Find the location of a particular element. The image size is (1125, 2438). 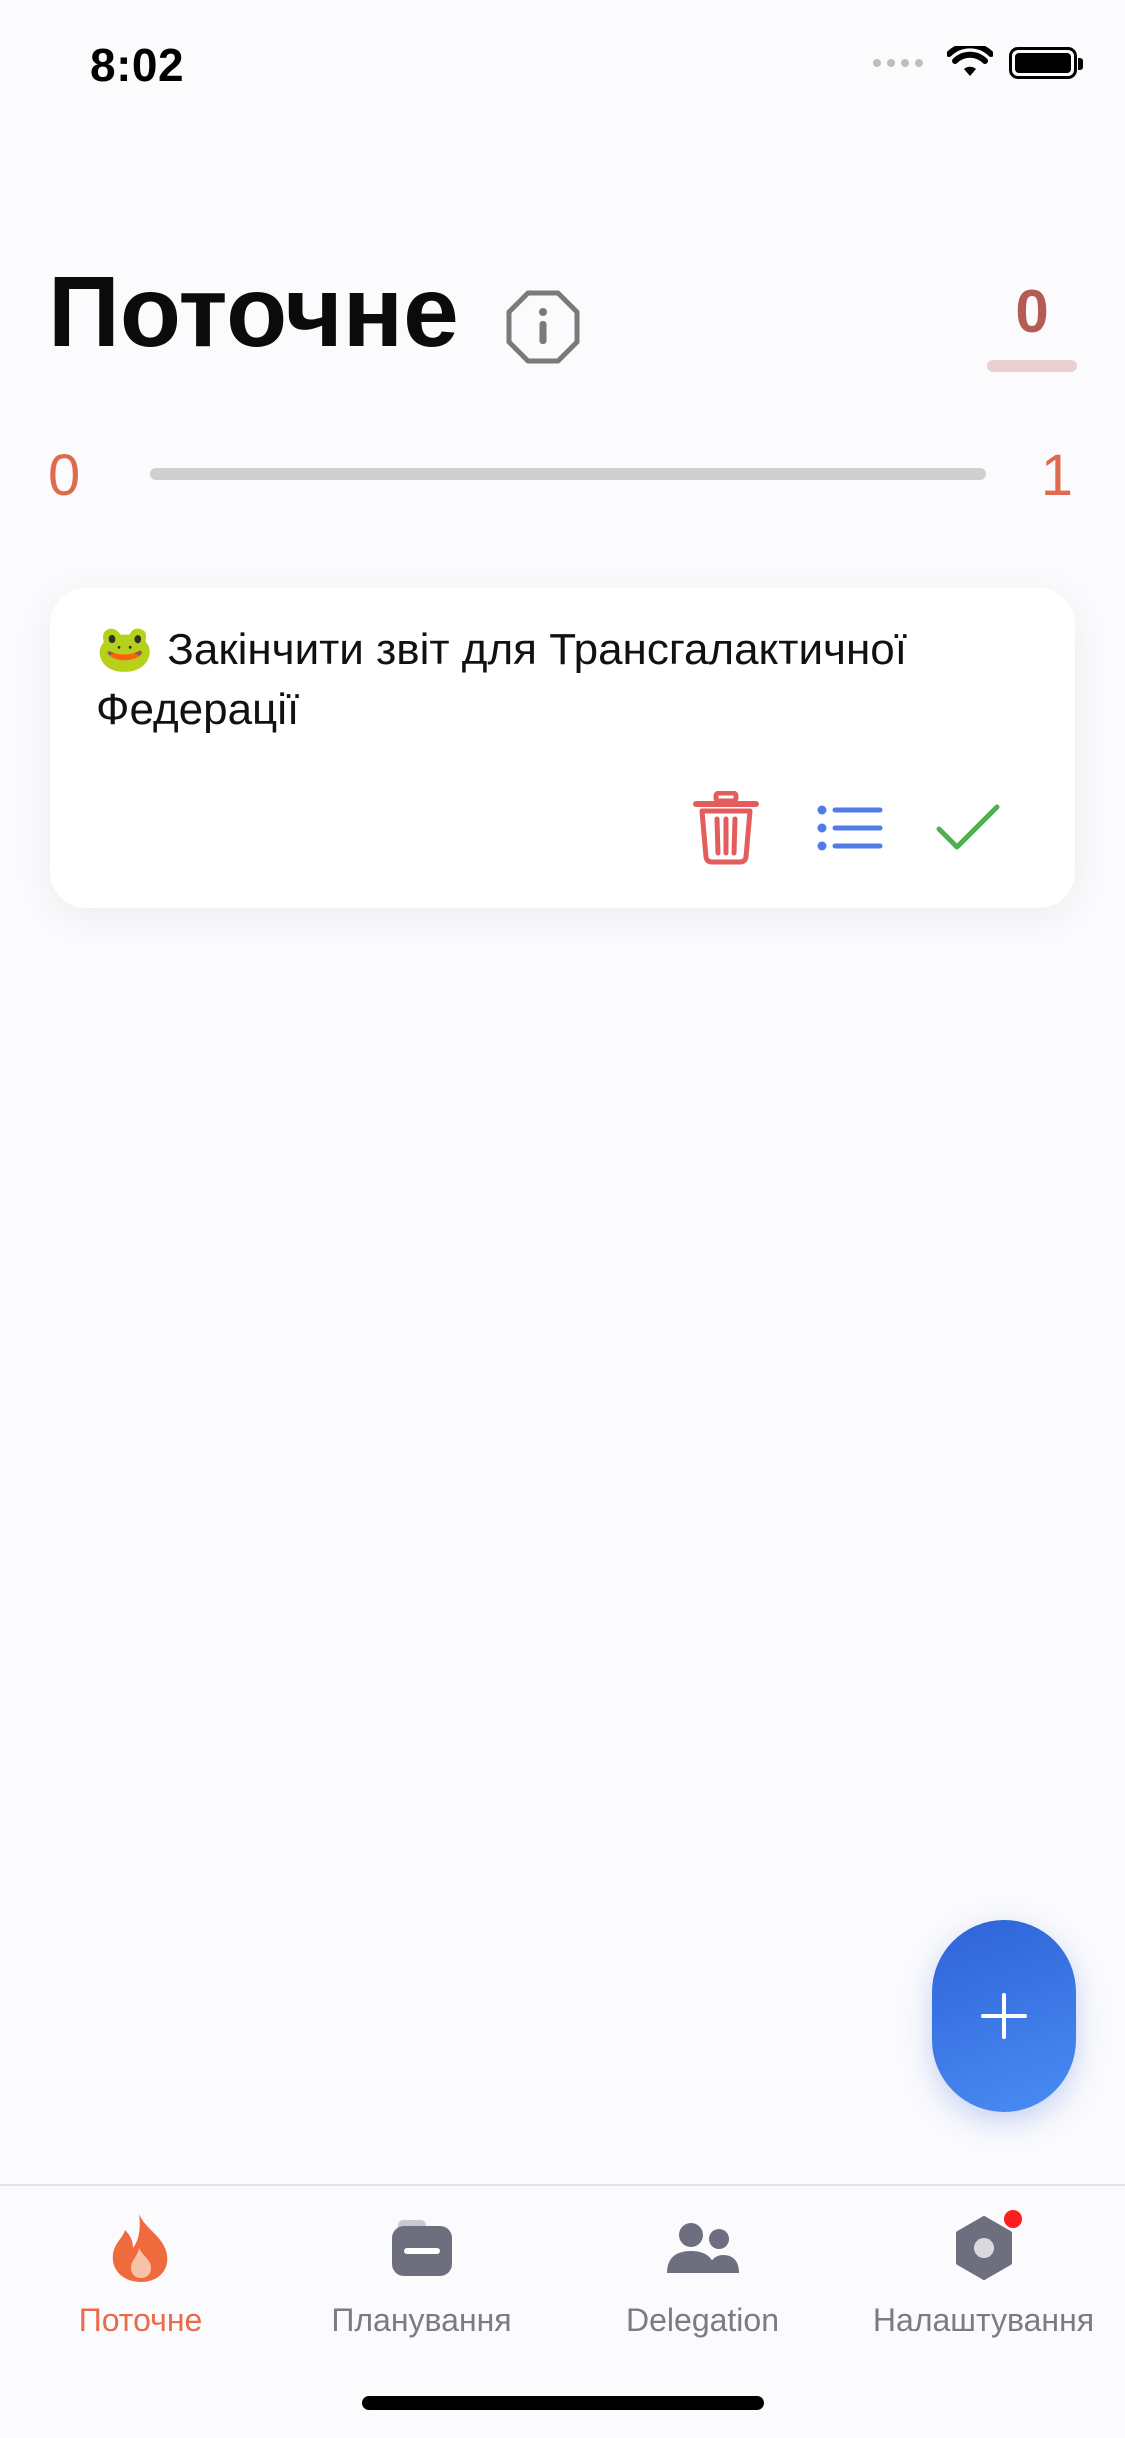

tab-label-current: Поточне is located at coordinates (140, 2320).